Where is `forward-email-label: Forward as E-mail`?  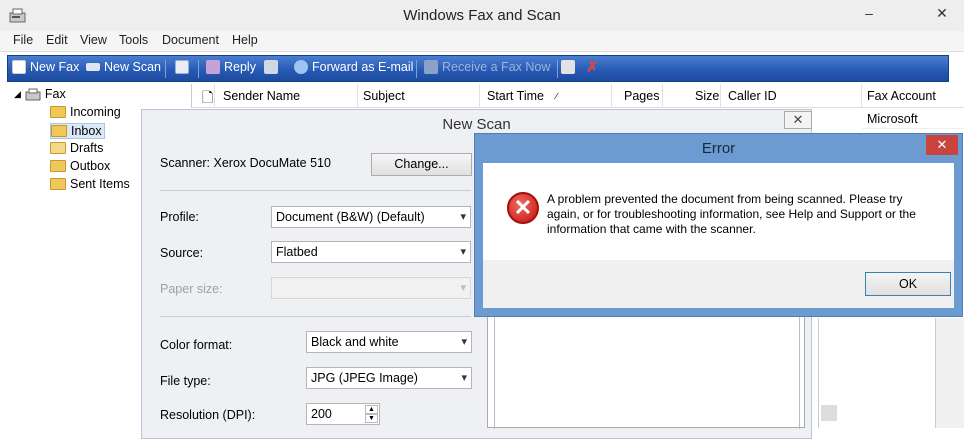 forward-email-label: Forward as E-mail is located at coordinates (363, 67).